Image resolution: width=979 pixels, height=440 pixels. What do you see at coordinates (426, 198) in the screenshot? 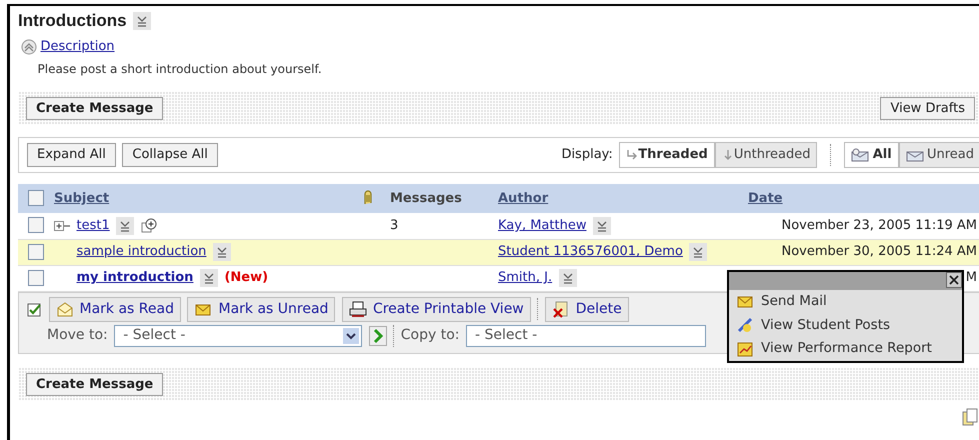
I see `column-header: Messages` at bounding box center [426, 198].